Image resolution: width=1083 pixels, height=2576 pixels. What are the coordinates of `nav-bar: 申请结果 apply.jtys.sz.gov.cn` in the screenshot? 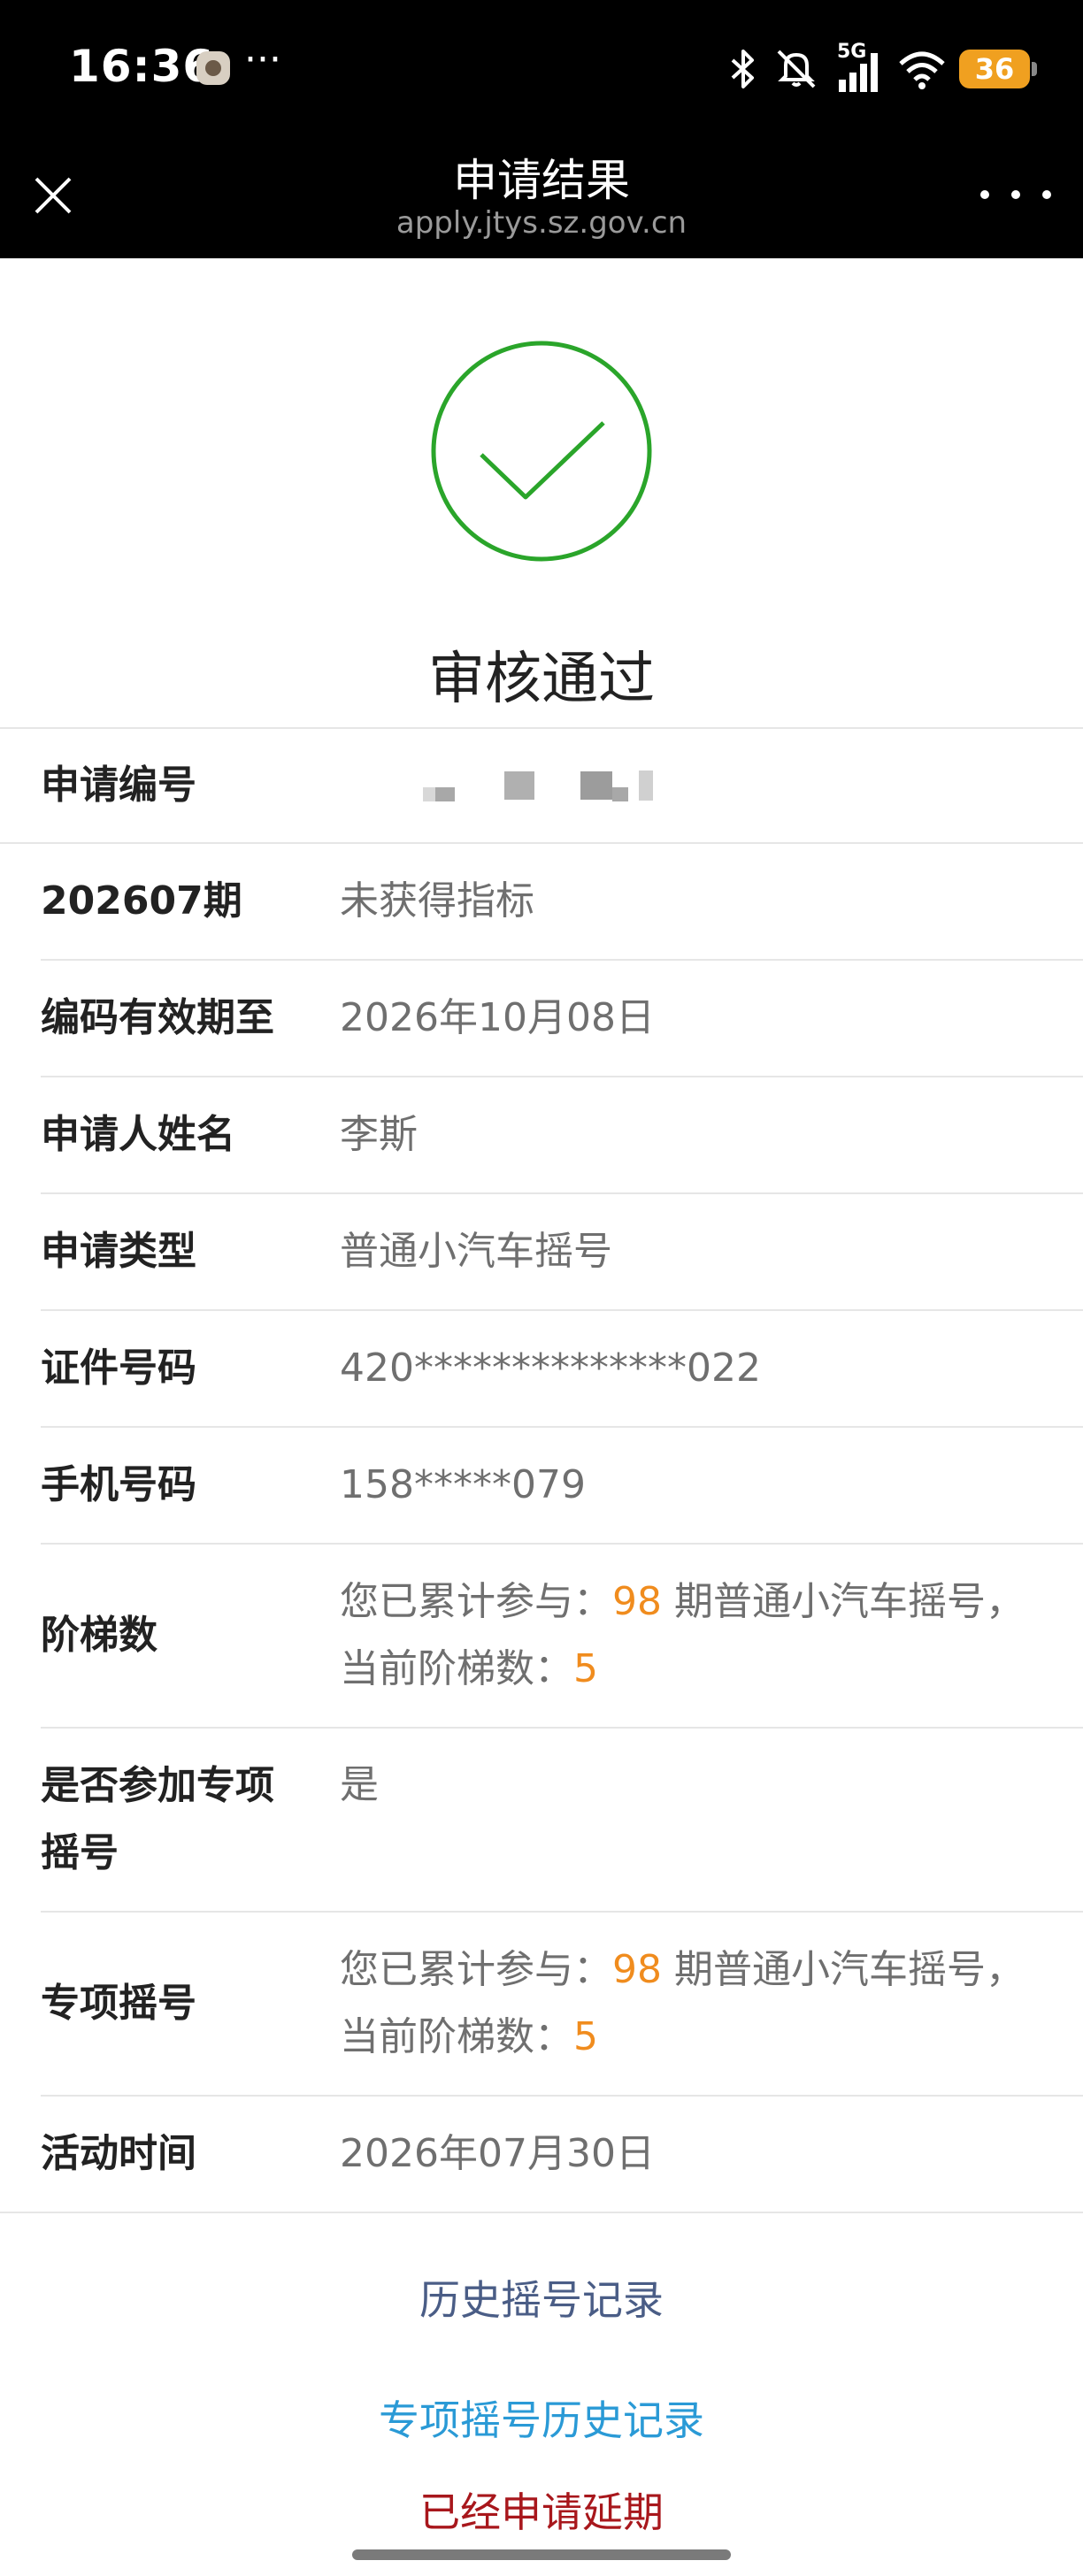 It's located at (541, 195).